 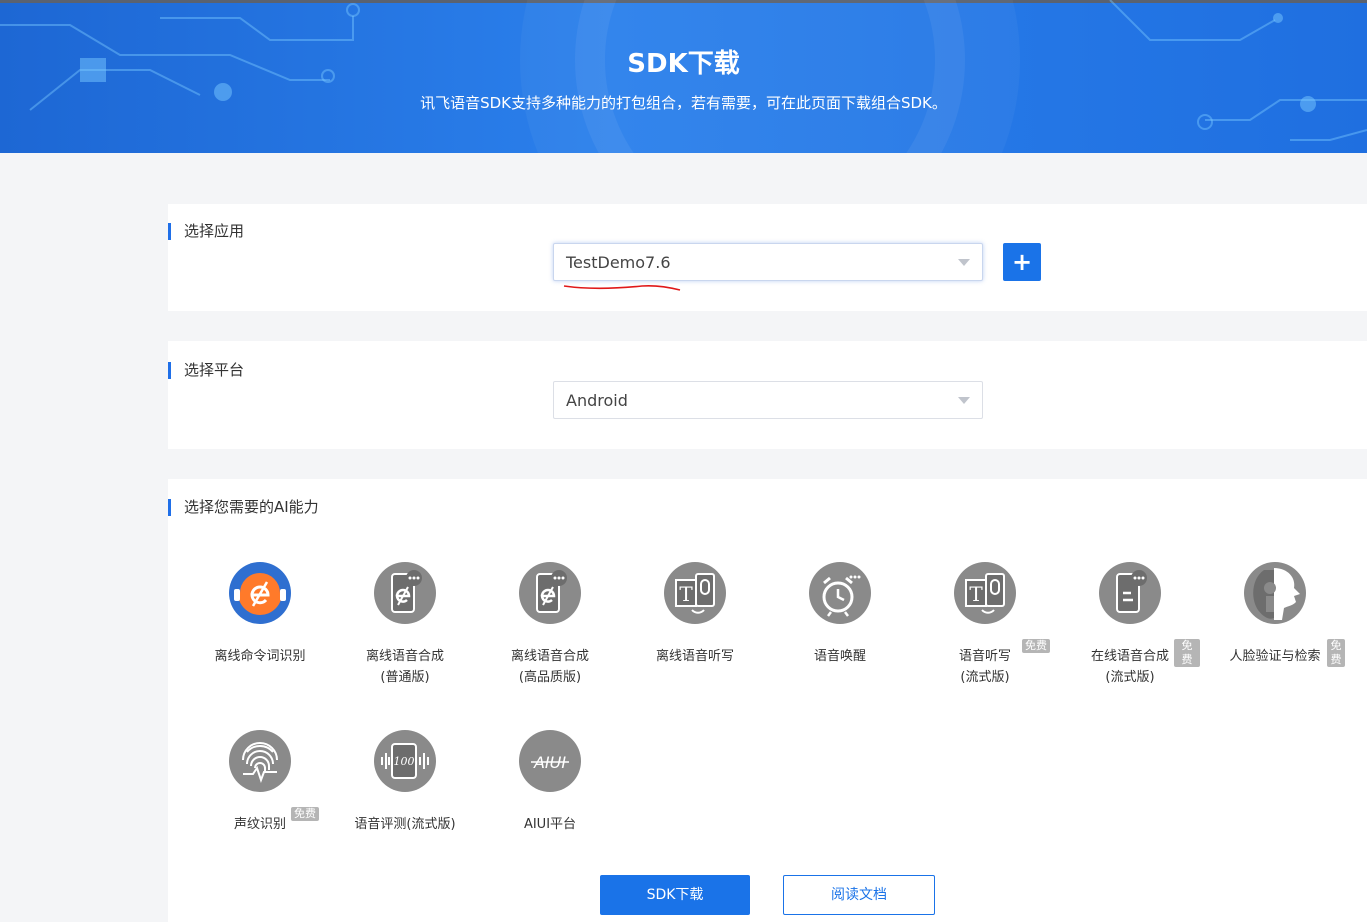 I want to click on offline-command-icon, so click(x=260, y=593).